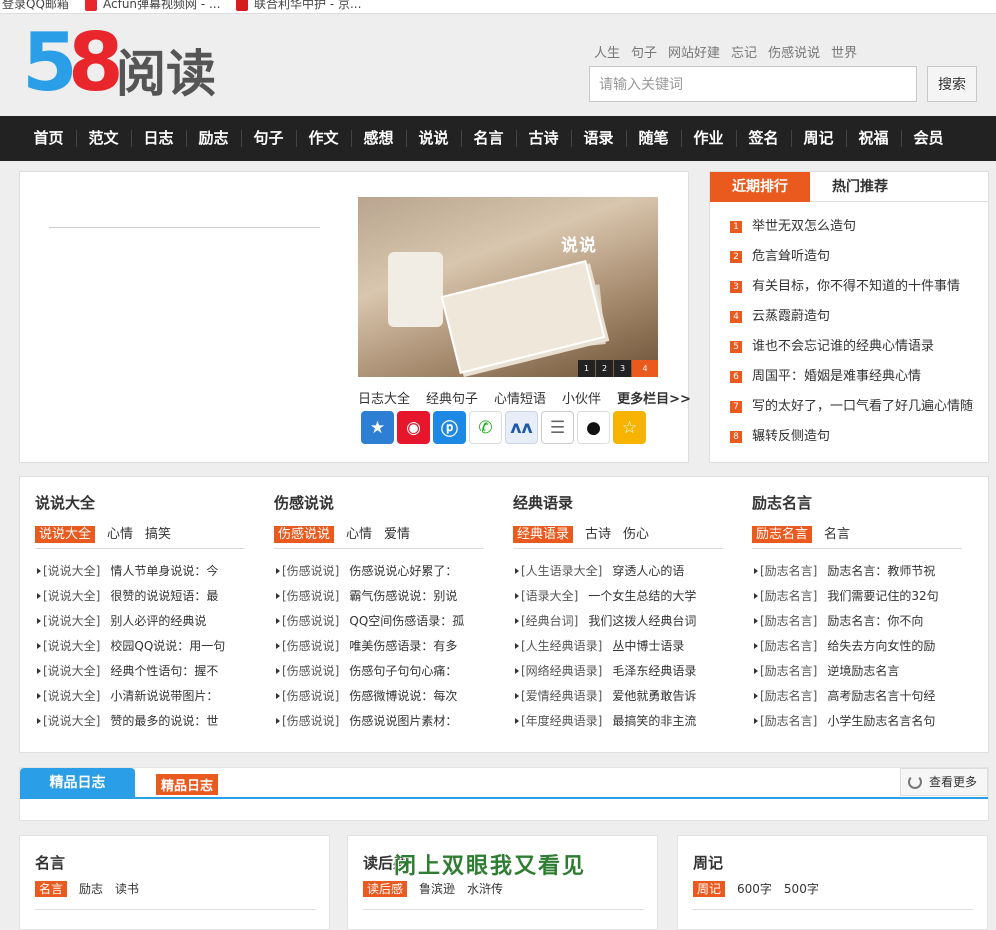 This screenshot has height=930, width=996. I want to click on tag-link: 伤心, so click(636, 534).